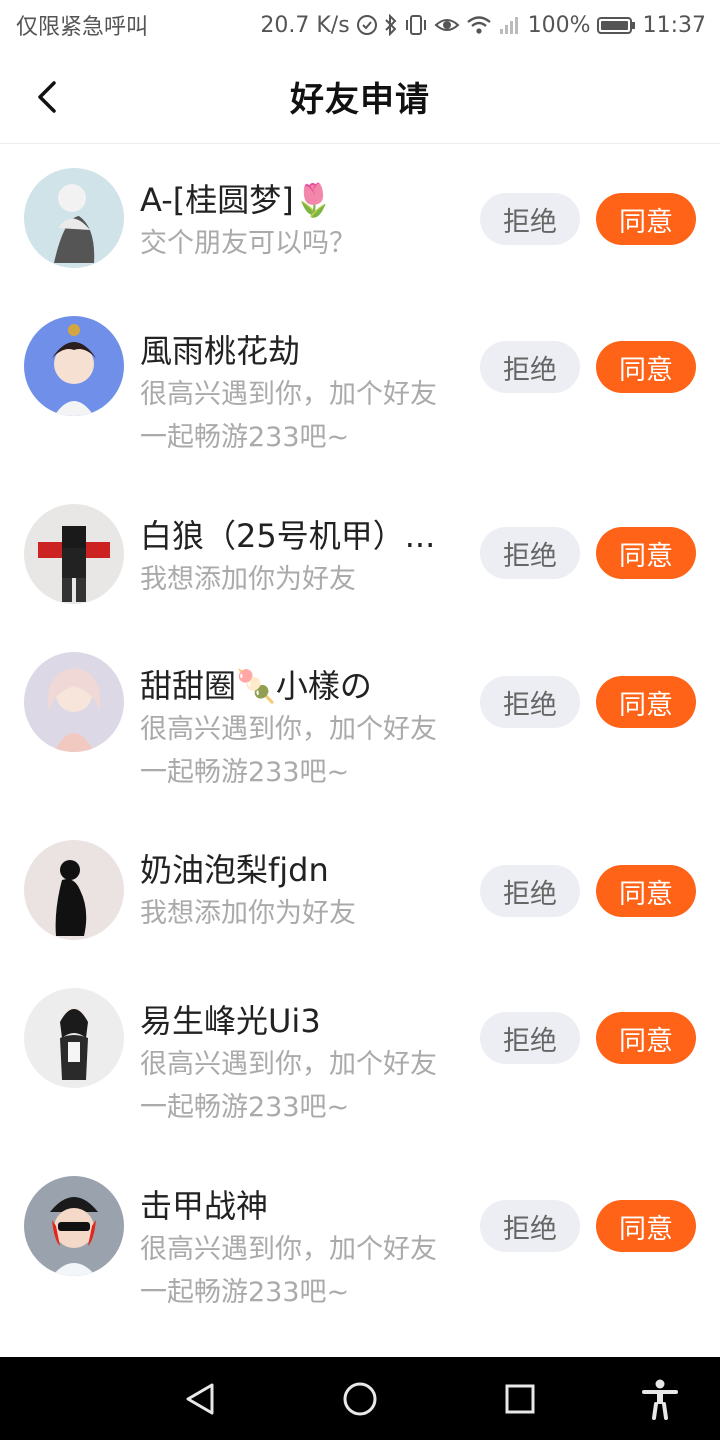 Image resolution: width=720 pixels, height=1440 pixels. I want to click on status-bar: 仅限紧急呼叫 20.7 K/s 100% 11:37, so click(360, 25).